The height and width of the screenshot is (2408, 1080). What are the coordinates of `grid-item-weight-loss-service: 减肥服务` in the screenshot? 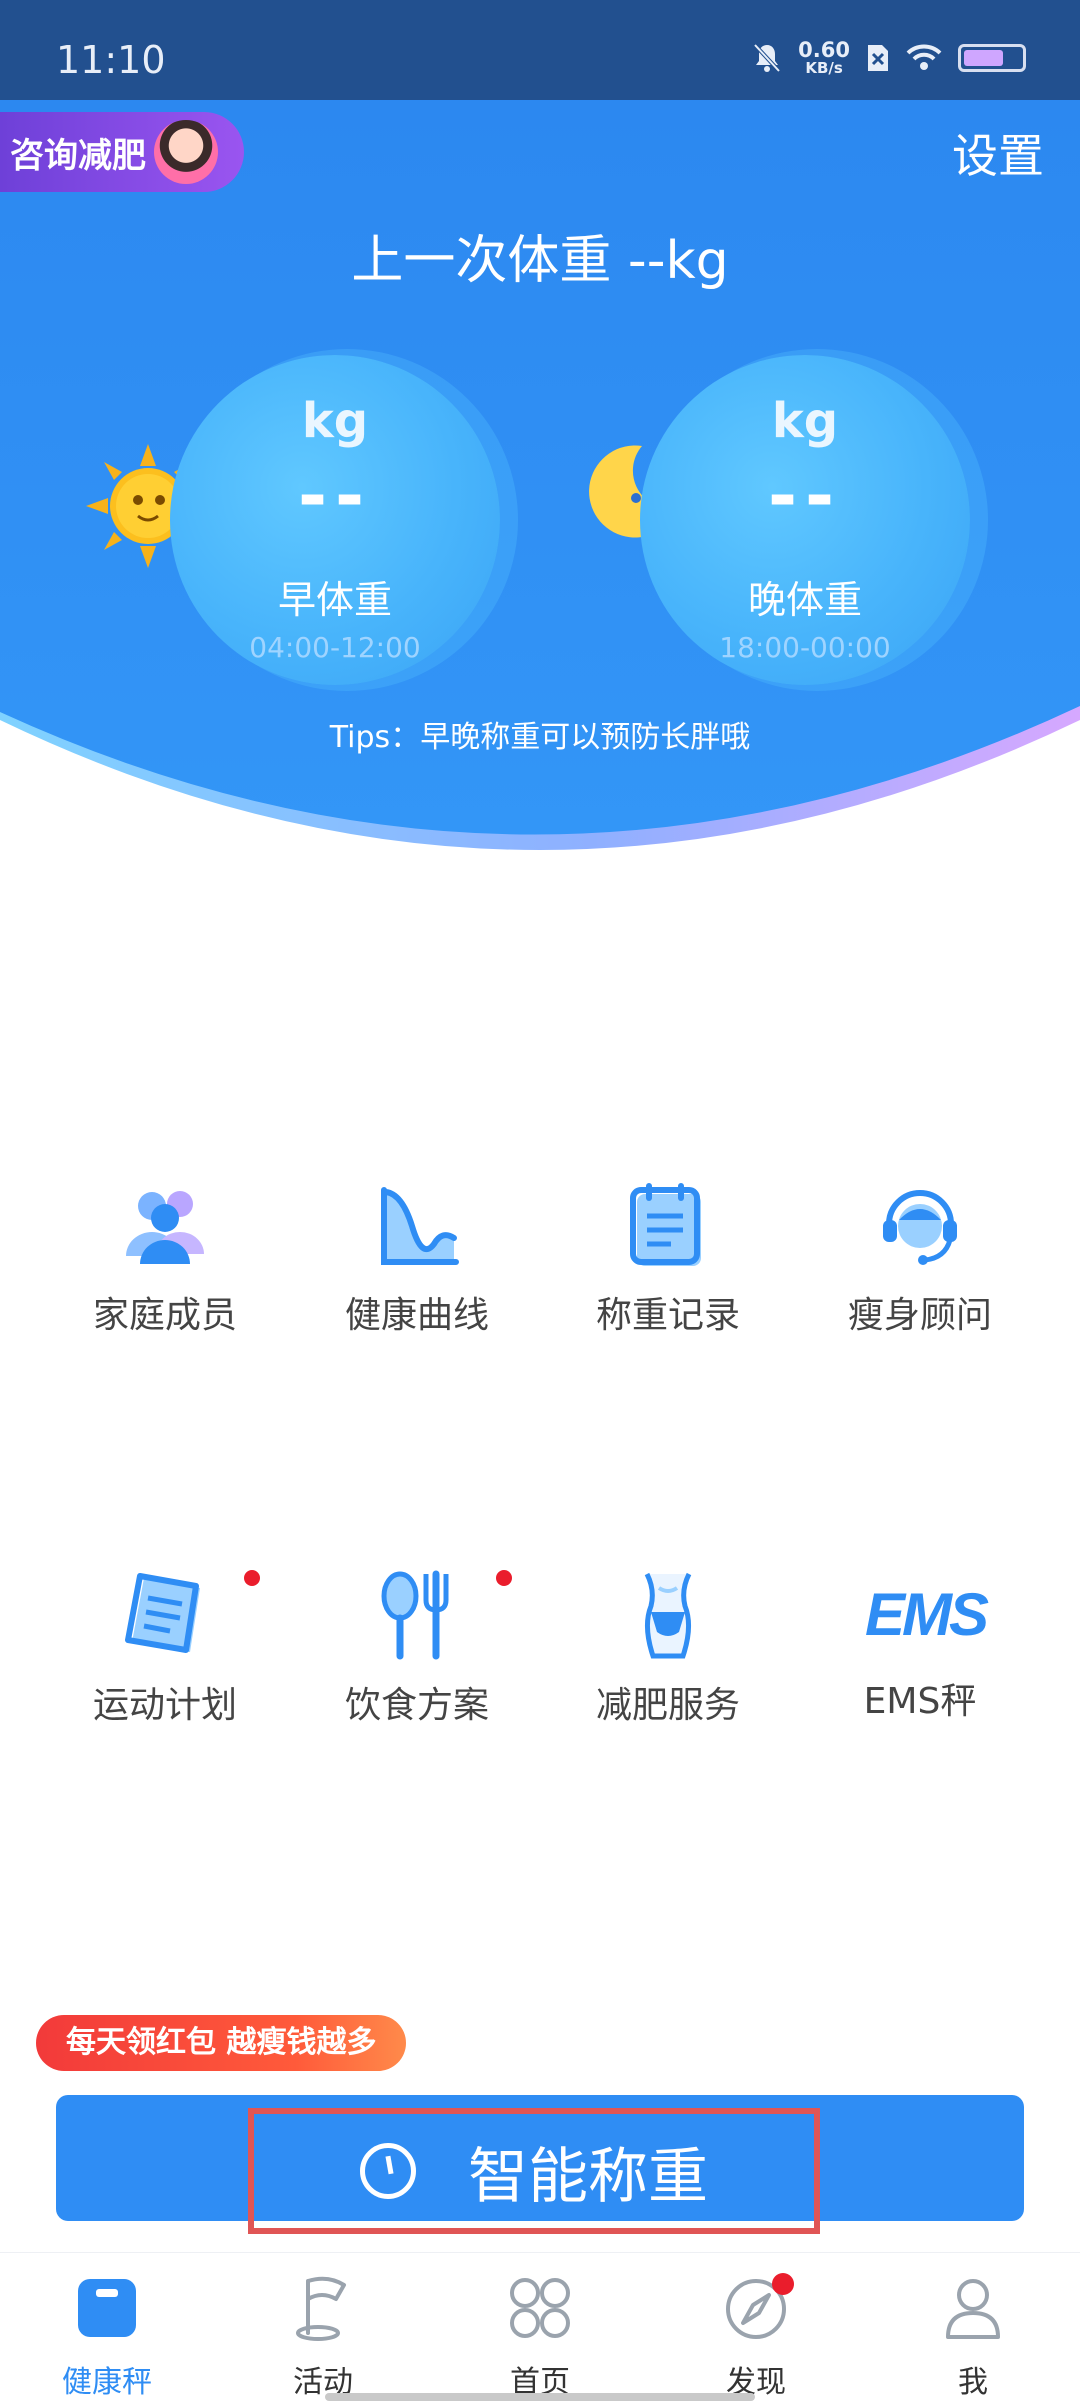 It's located at (668, 1649).